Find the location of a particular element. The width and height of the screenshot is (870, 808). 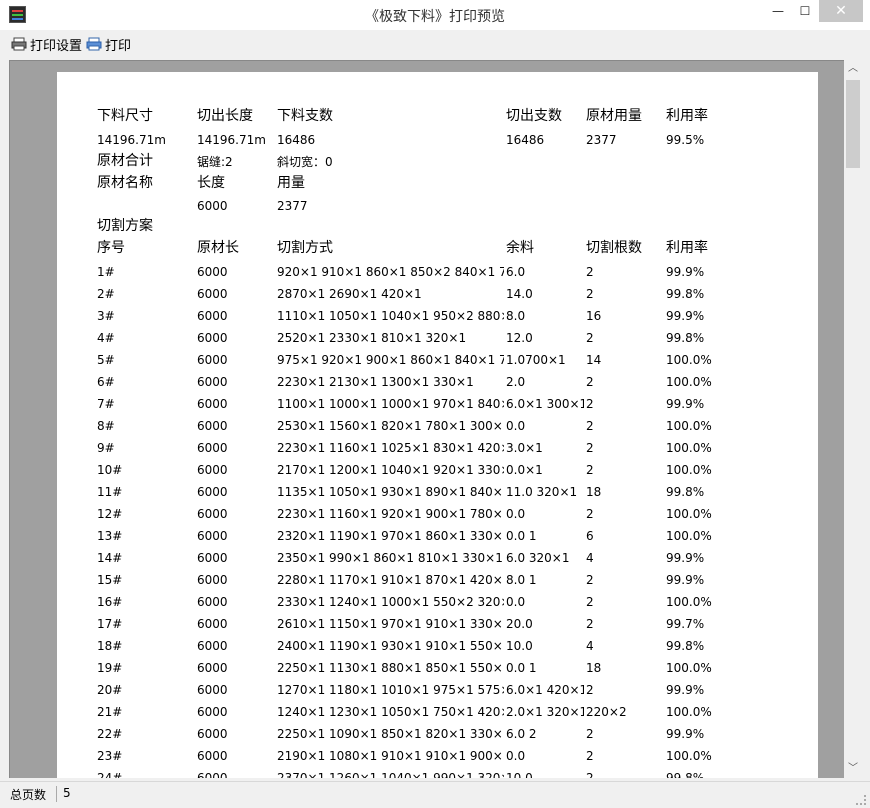

material-cell: 2377 is located at coordinates (292, 206).